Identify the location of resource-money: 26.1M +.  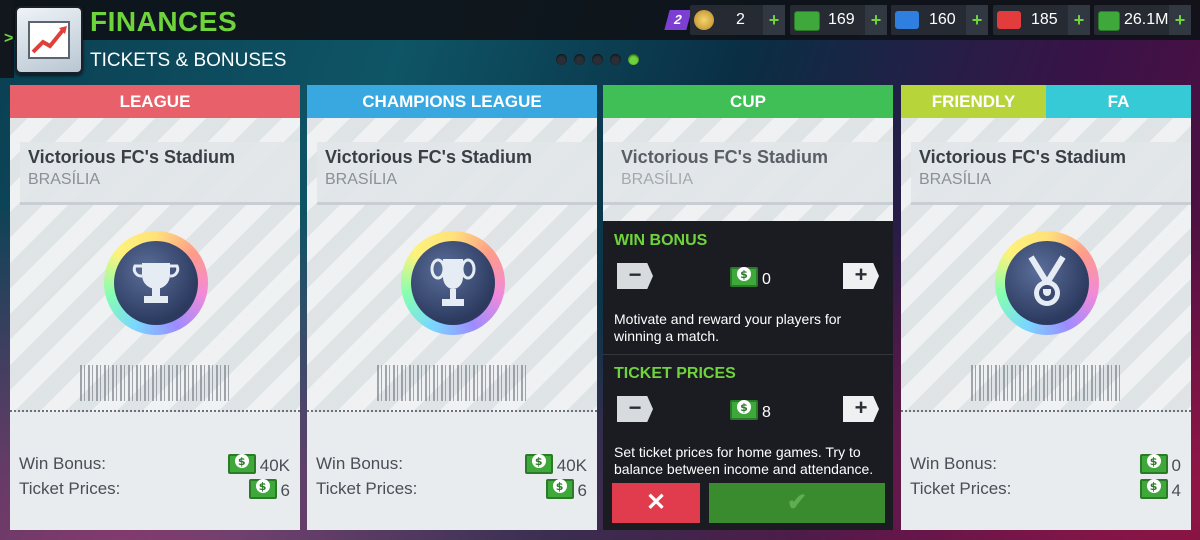
(1142, 20).